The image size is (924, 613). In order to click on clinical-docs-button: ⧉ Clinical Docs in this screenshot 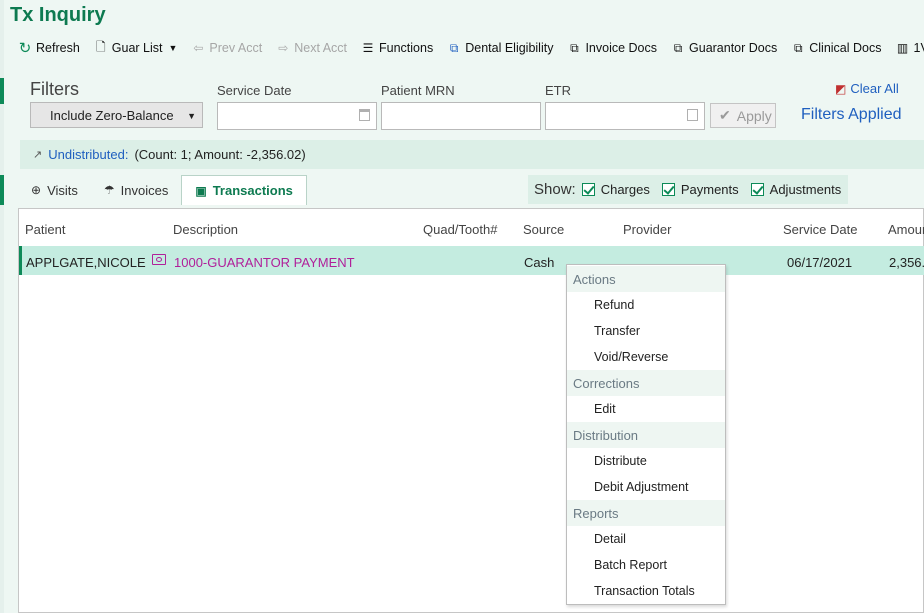, I will do `click(836, 48)`.